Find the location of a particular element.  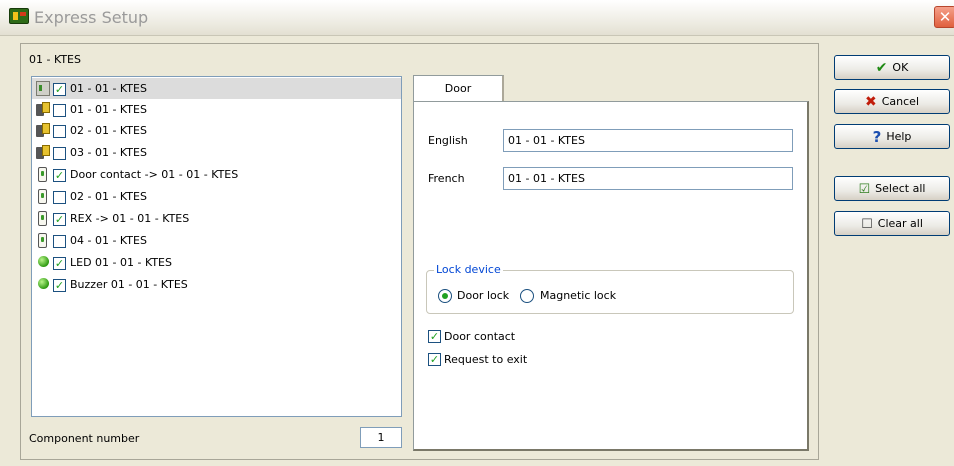

cancel-button: ✖ Cancel is located at coordinates (892, 101).